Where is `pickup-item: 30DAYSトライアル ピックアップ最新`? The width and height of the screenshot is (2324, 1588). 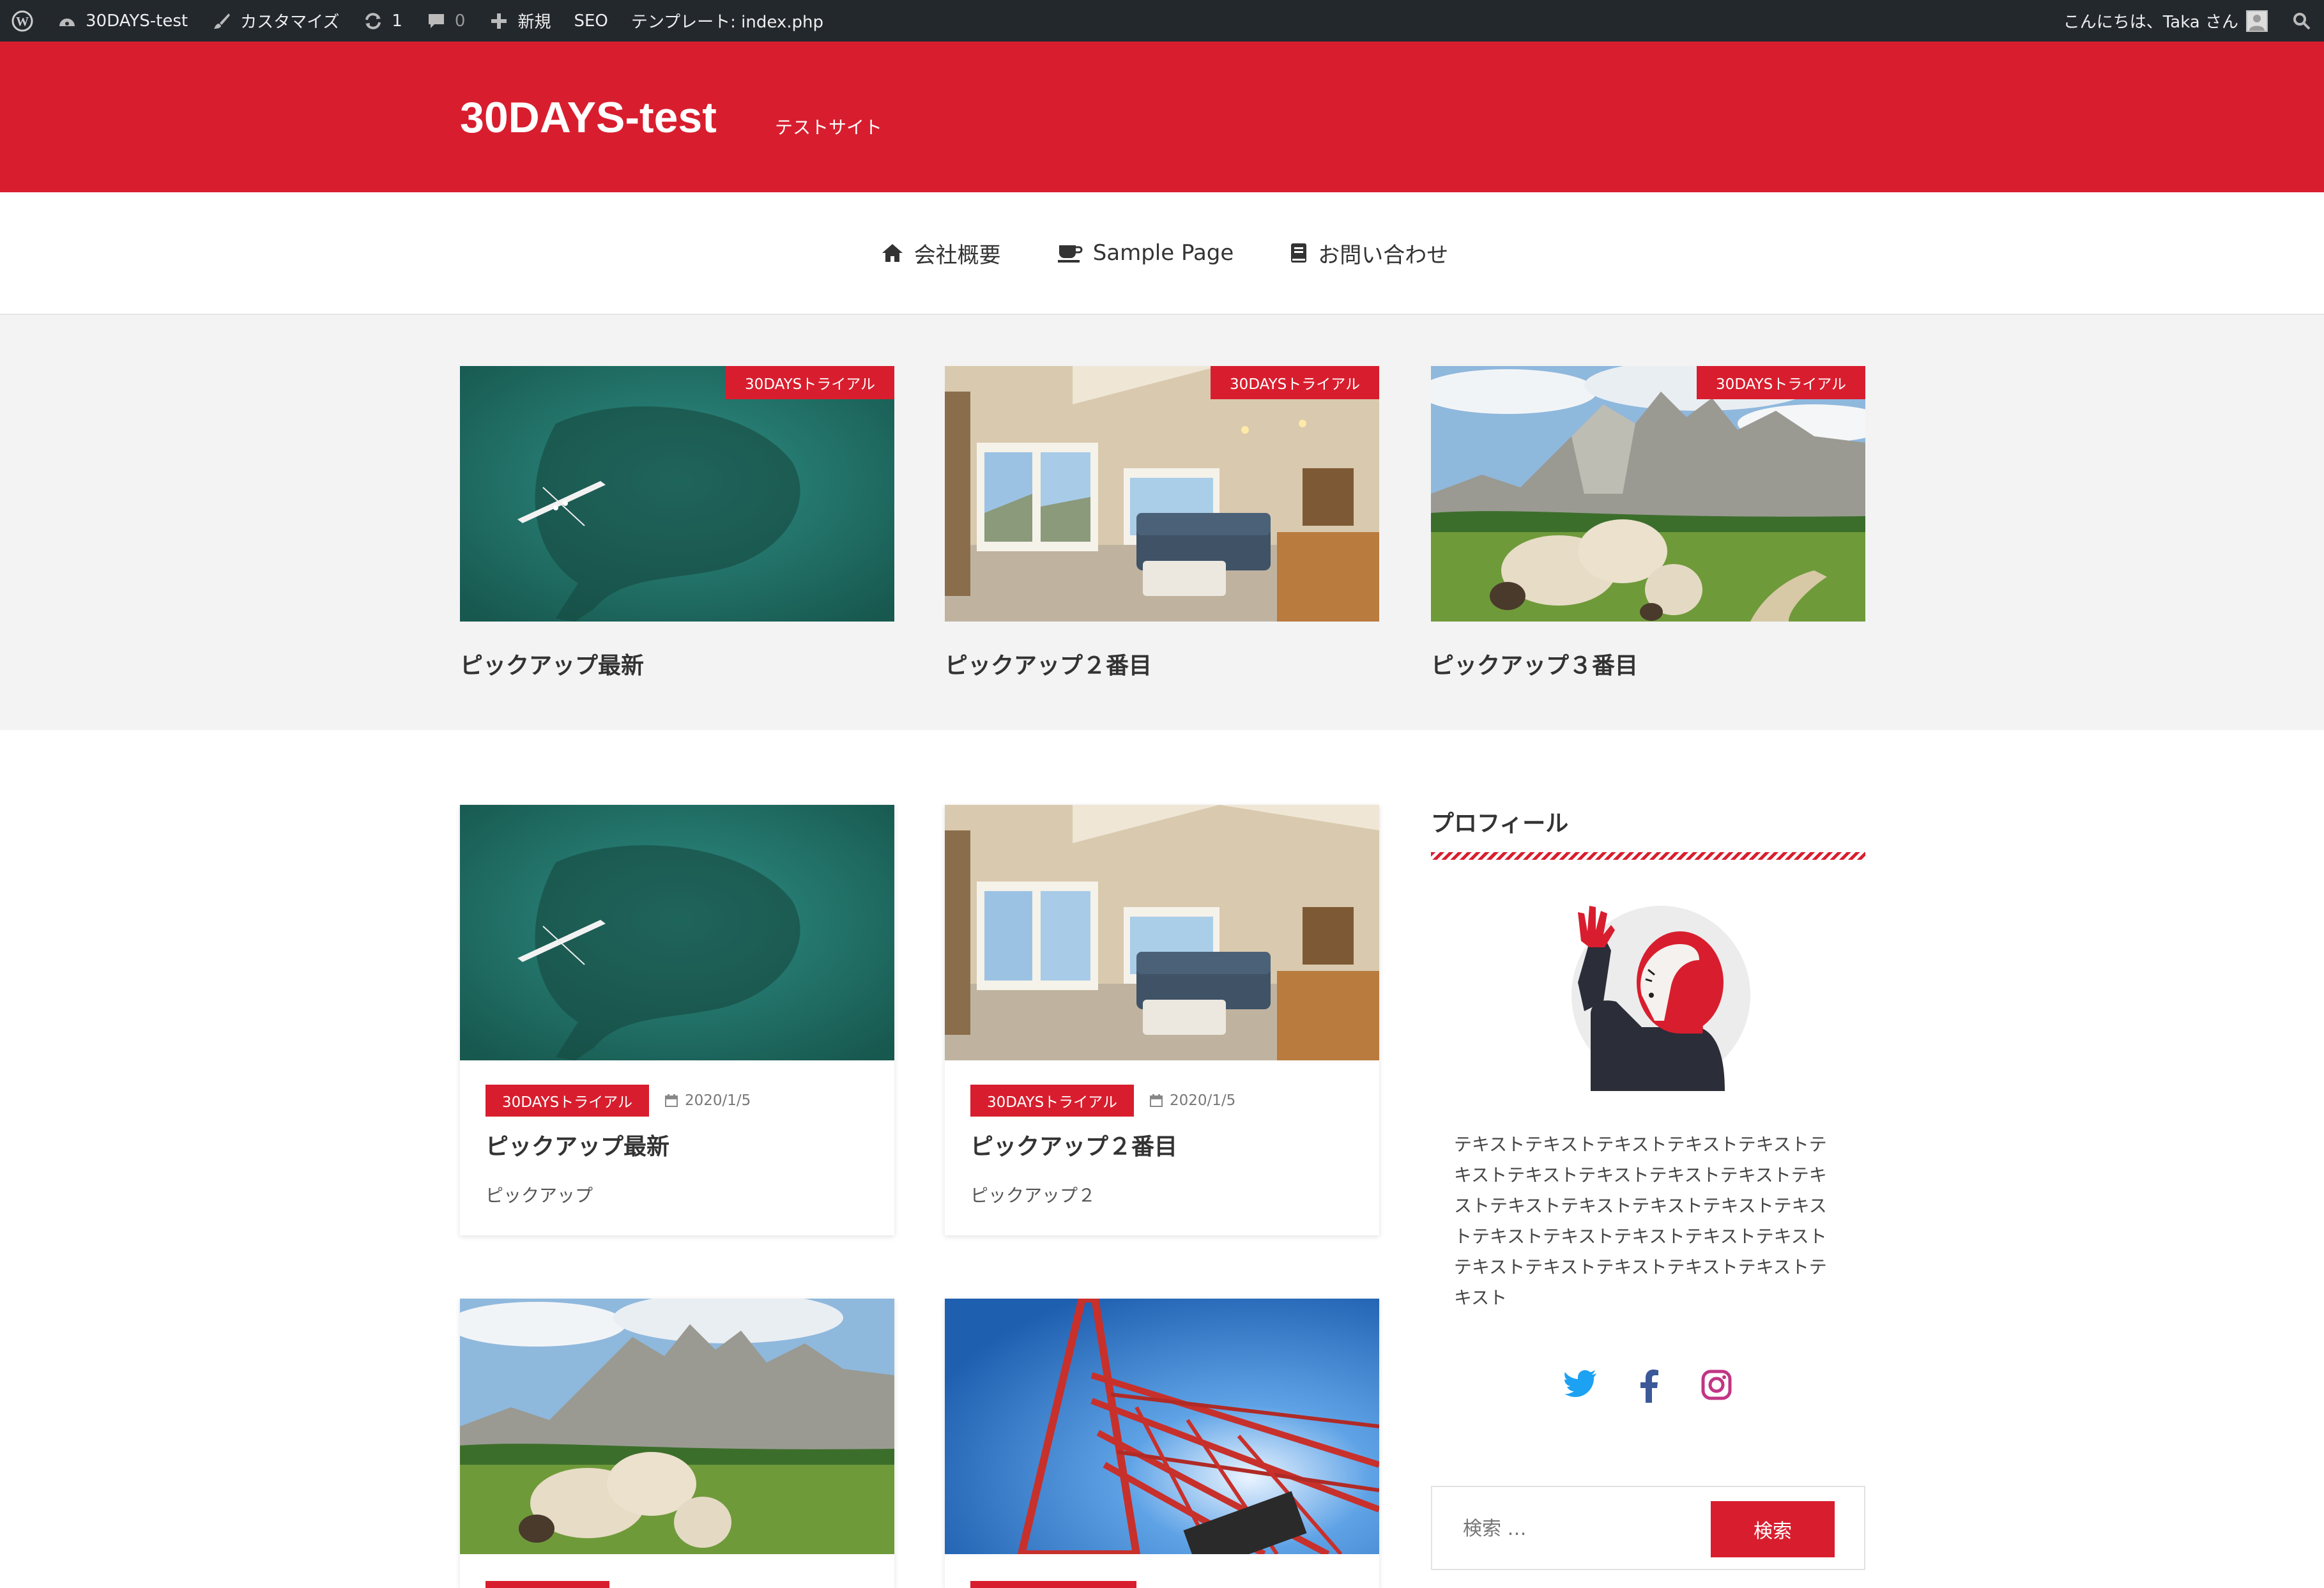
pickup-item: 30DAYSトライアル ピックアップ最新 is located at coordinates (677, 523).